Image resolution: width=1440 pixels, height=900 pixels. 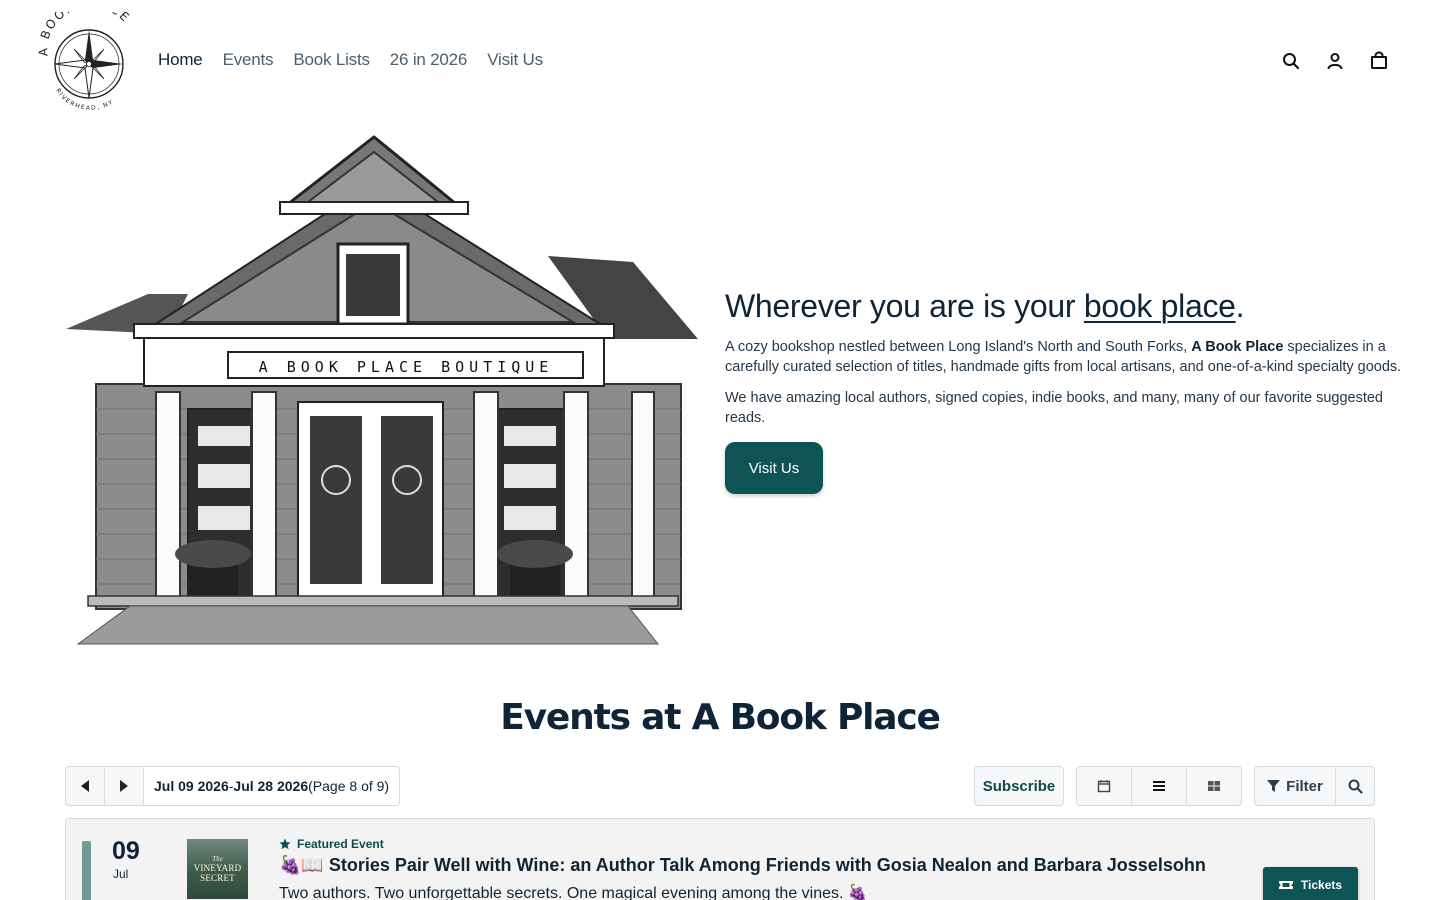 I want to click on nav-home: Home, so click(x=180, y=60).